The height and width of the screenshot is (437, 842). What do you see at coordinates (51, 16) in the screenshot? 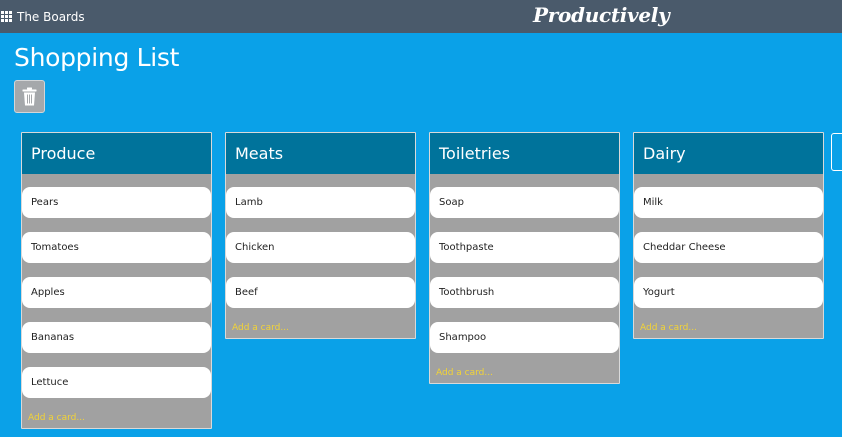
I see `boards-menu-label: The Boards` at bounding box center [51, 16].